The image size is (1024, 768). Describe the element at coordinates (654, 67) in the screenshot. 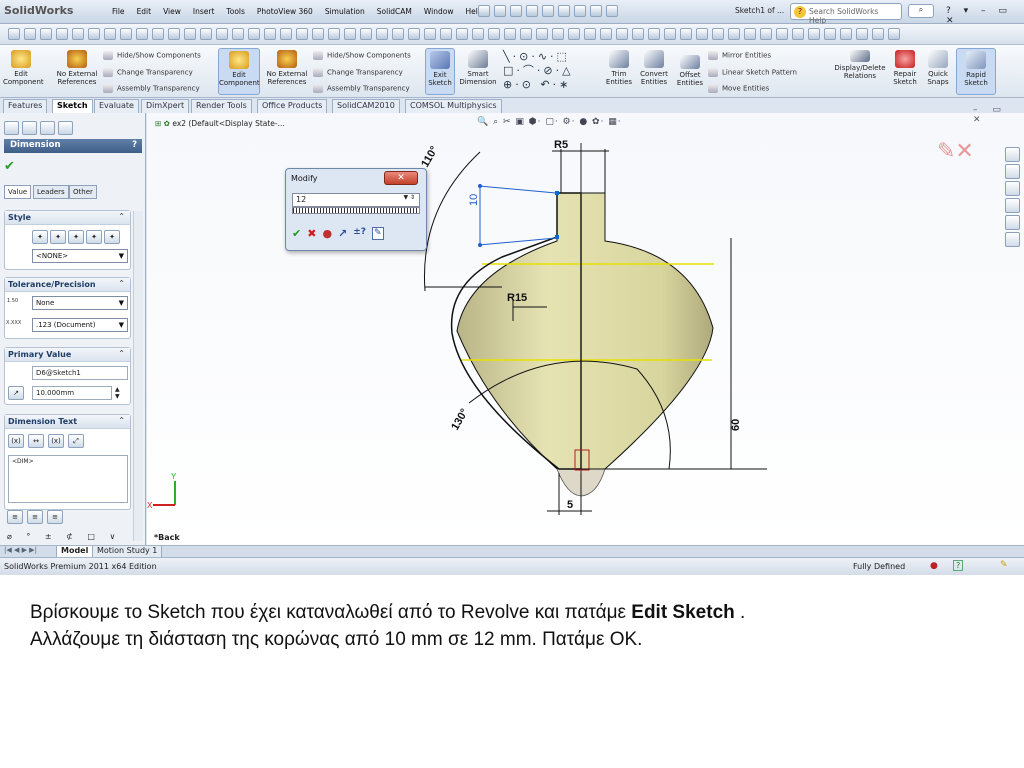

I see `convert-entities-button: Convert Entities` at that location.